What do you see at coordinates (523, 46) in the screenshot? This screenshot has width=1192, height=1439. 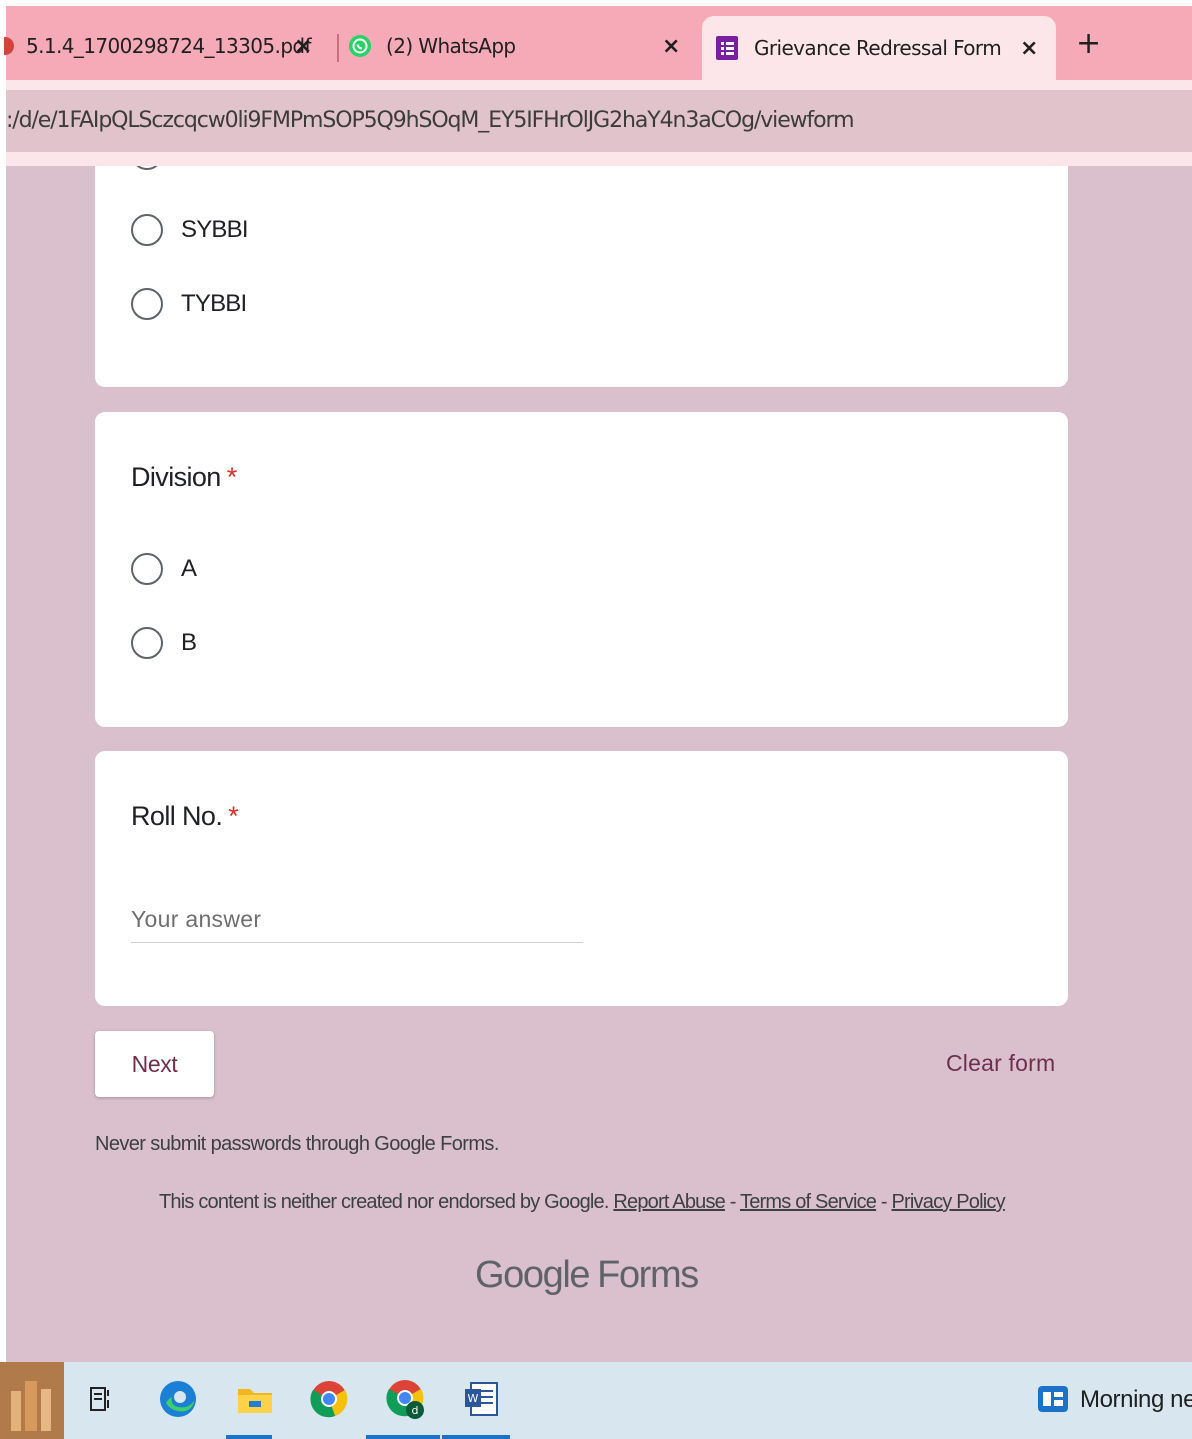 I see `tab-whatsapp: (2) WhatsApp ×` at bounding box center [523, 46].